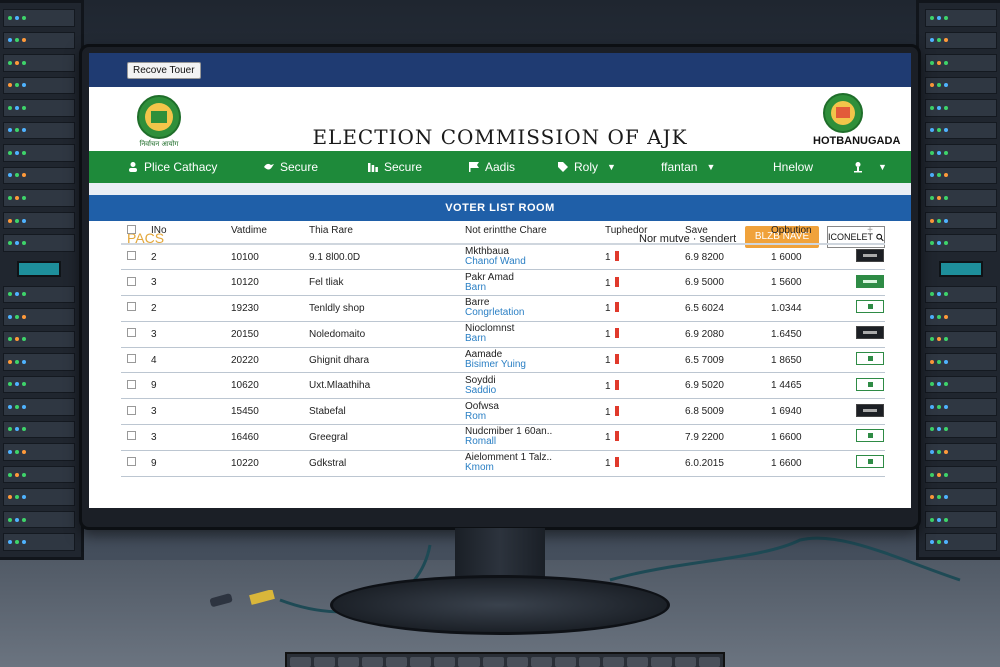 The width and height of the screenshot is (1000, 667). I want to click on cell-save: 6.9 2080, so click(722, 334).